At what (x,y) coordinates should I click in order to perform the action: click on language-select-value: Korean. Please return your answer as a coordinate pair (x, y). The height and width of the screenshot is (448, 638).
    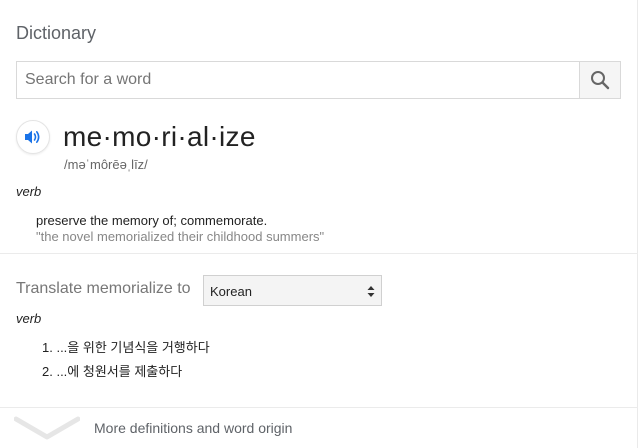
    Looking at the image, I should click on (231, 291).